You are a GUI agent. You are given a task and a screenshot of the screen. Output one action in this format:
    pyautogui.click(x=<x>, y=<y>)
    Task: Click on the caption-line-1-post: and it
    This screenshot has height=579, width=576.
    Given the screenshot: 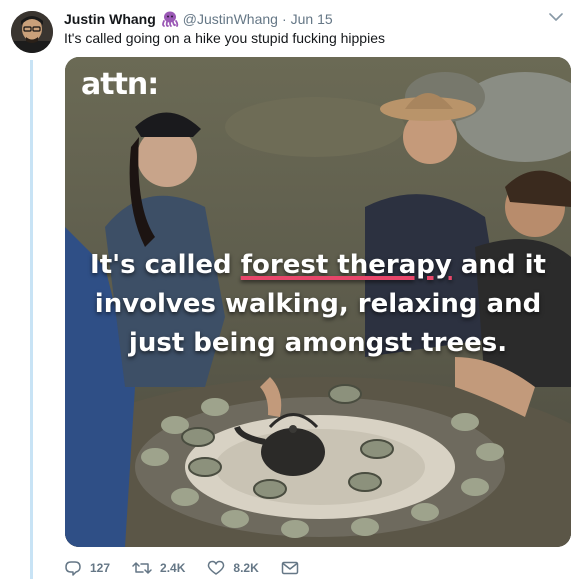 What is the action you would take?
    pyautogui.click(x=498, y=265)
    